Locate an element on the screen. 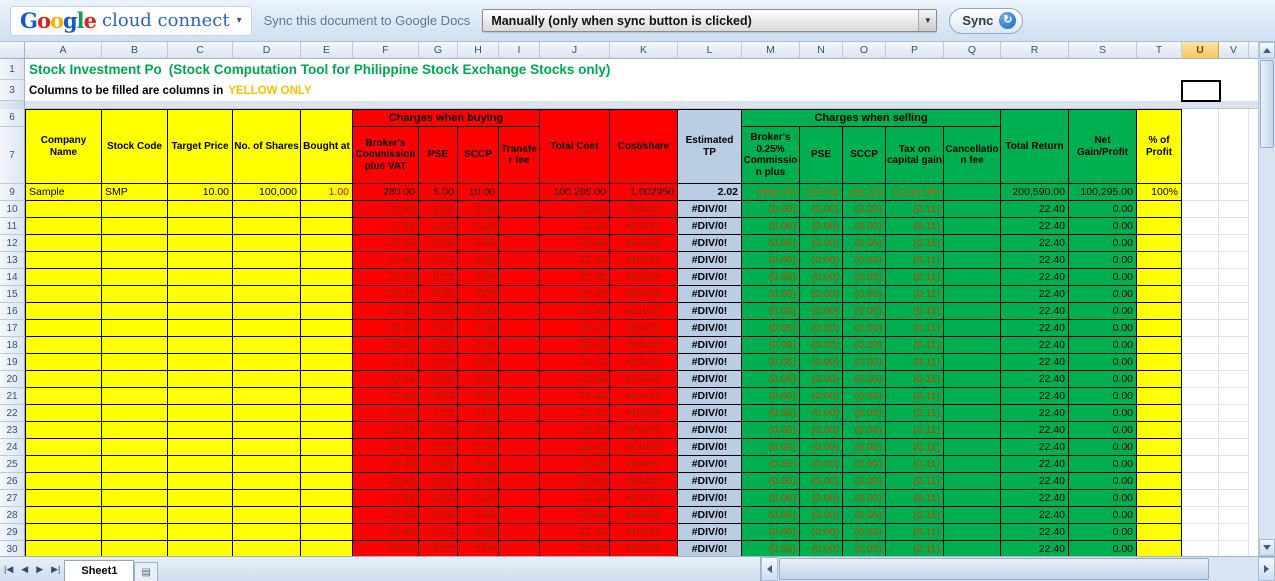  cell-M9: (566.15) is located at coordinates (771, 192).